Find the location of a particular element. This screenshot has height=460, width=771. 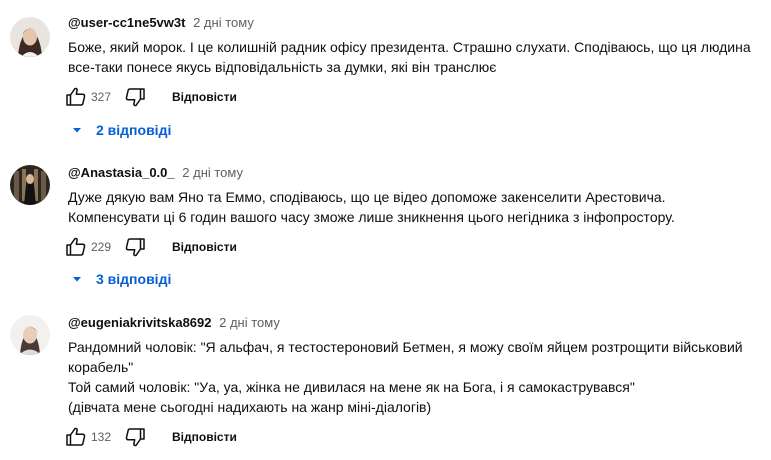

comment-header: @Anastasia_0.0_ 2 дні тому is located at coordinates (155, 173).